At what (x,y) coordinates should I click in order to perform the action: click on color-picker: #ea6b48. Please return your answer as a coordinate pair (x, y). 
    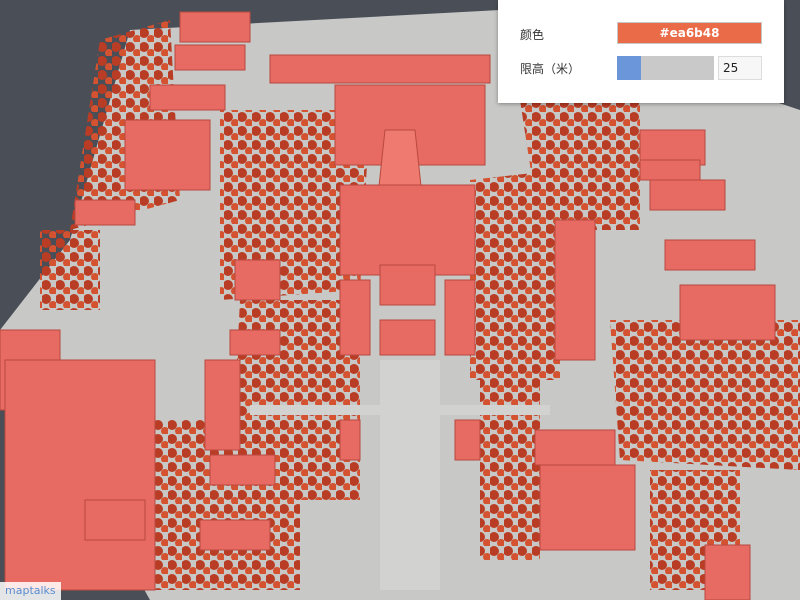
    Looking at the image, I should click on (689, 33).